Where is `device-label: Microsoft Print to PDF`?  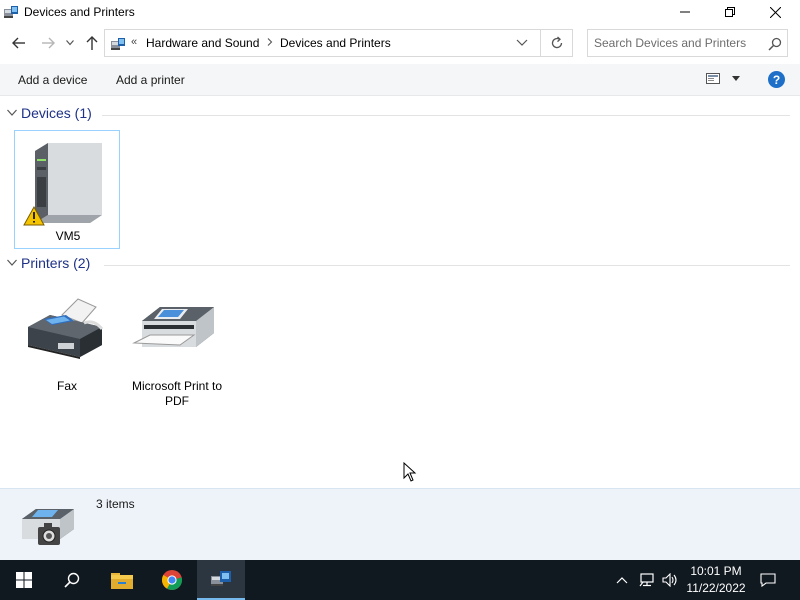 device-label: Microsoft Print to PDF is located at coordinates (177, 393).